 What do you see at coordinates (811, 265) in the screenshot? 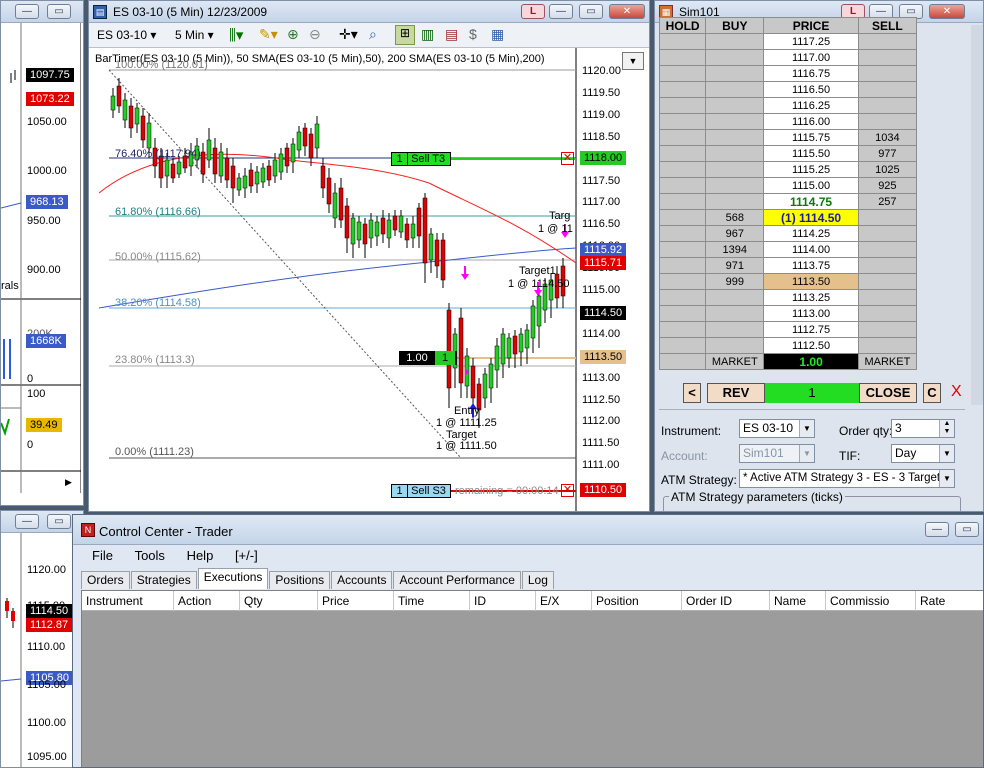
I see `price-cell: 1113.75` at bounding box center [811, 265].